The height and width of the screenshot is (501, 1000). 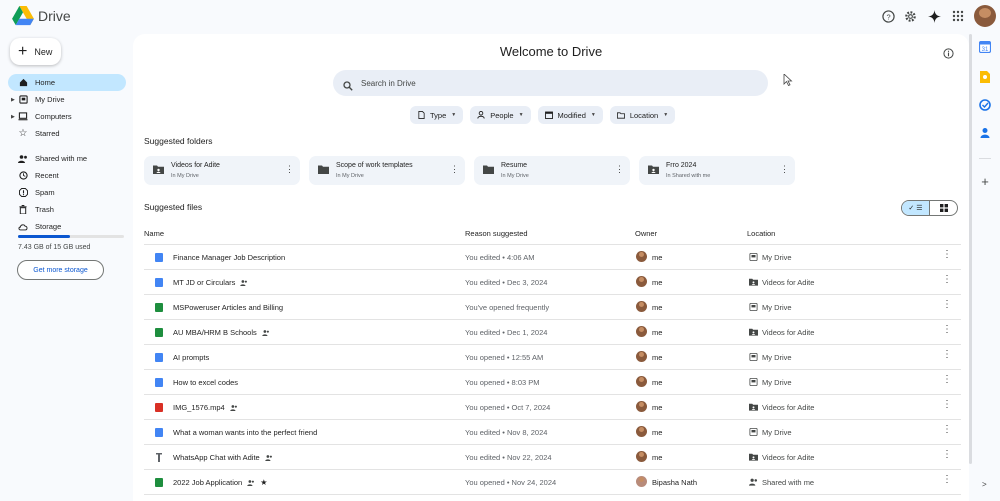 I want to click on file-location: Shared with me, so click(x=788, y=482).